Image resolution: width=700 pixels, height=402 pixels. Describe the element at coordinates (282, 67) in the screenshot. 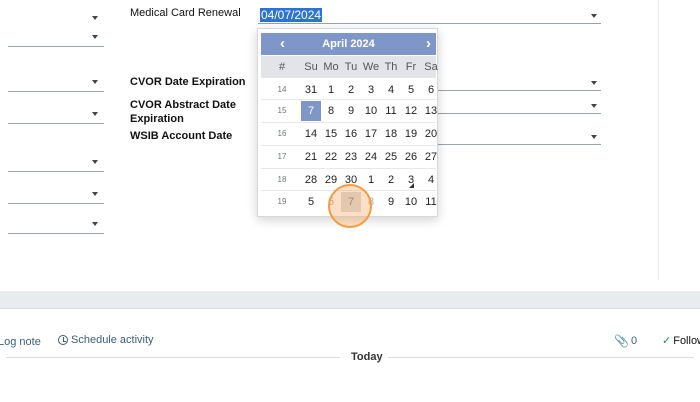

I see `week-number-header: #` at that location.